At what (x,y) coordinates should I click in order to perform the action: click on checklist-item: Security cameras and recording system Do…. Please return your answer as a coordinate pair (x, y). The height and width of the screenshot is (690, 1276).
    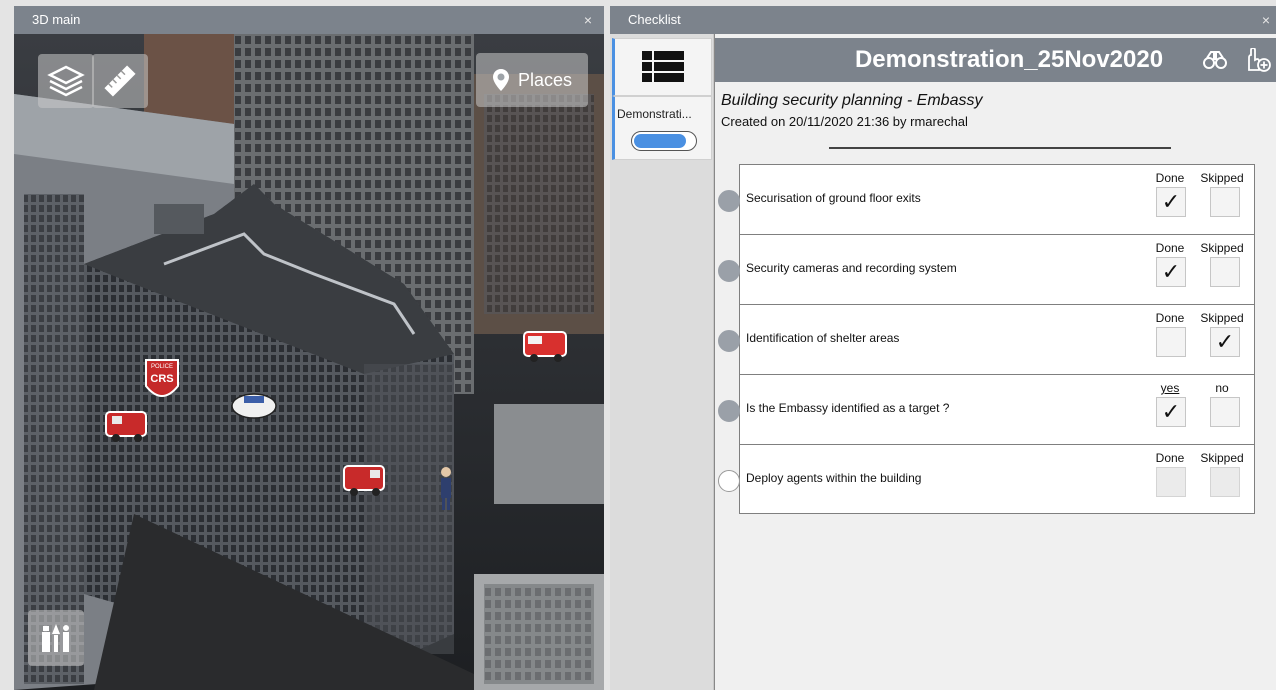
    Looking at the image, I should click on (986, 270).